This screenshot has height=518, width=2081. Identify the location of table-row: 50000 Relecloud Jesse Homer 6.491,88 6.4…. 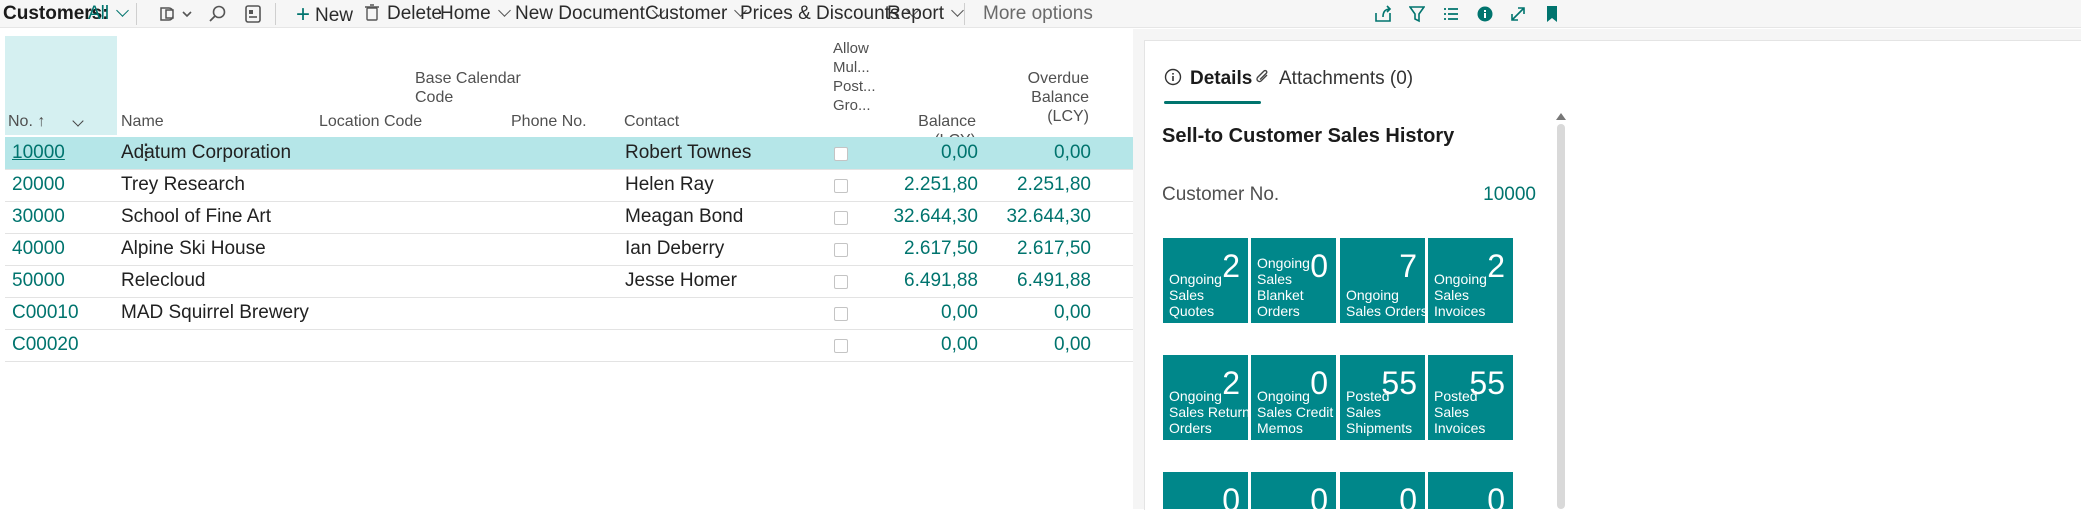
(569, 281).